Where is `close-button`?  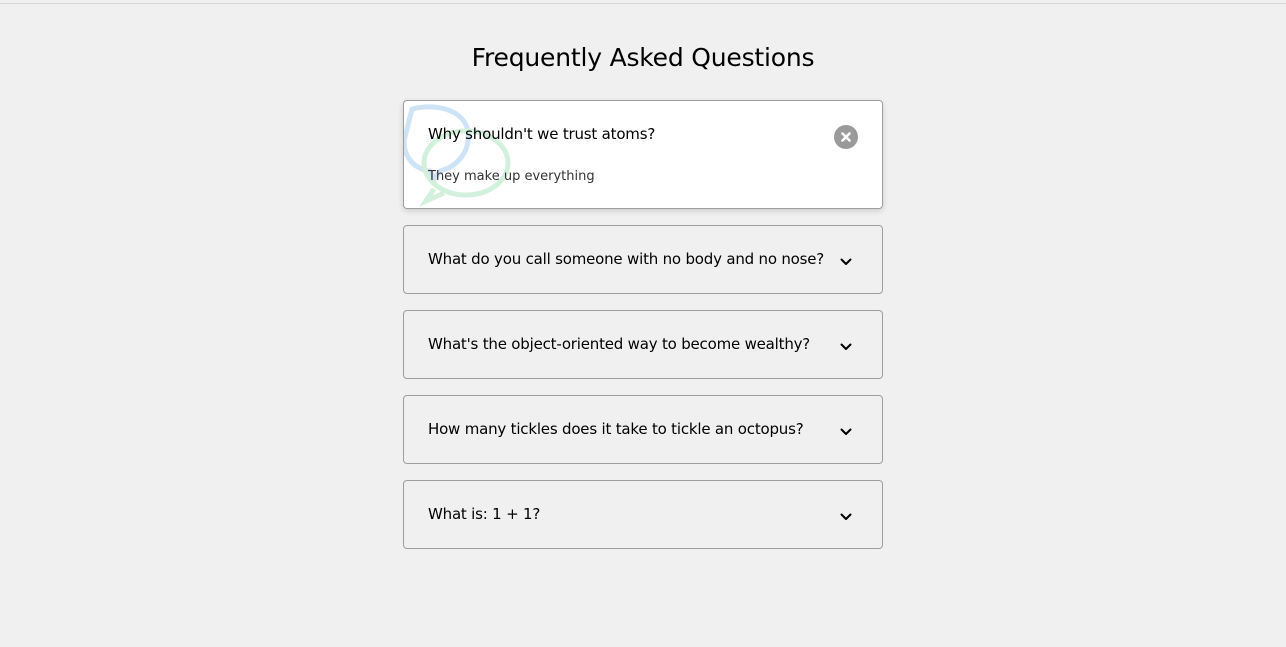 close-button is located at coordinates (846, 137).